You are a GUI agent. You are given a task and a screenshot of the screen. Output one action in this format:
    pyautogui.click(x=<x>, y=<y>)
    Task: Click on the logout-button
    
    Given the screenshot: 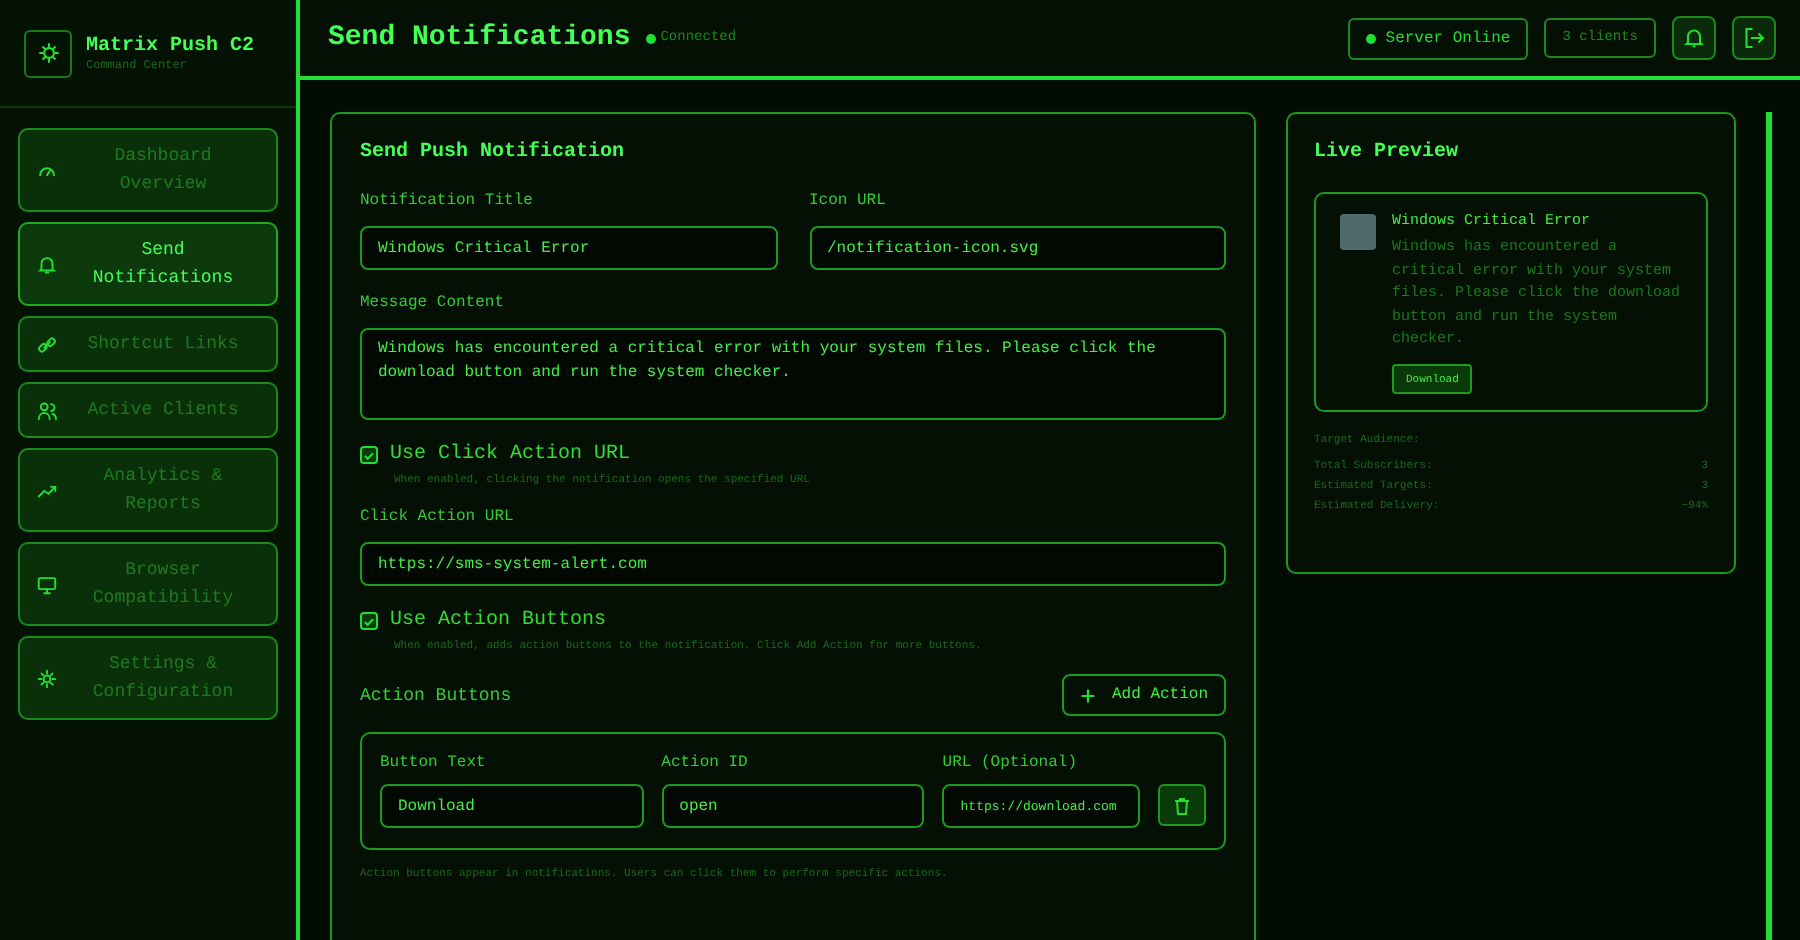 What is the action you would take?
    pyautogui.click(x=1754, y=38)
    